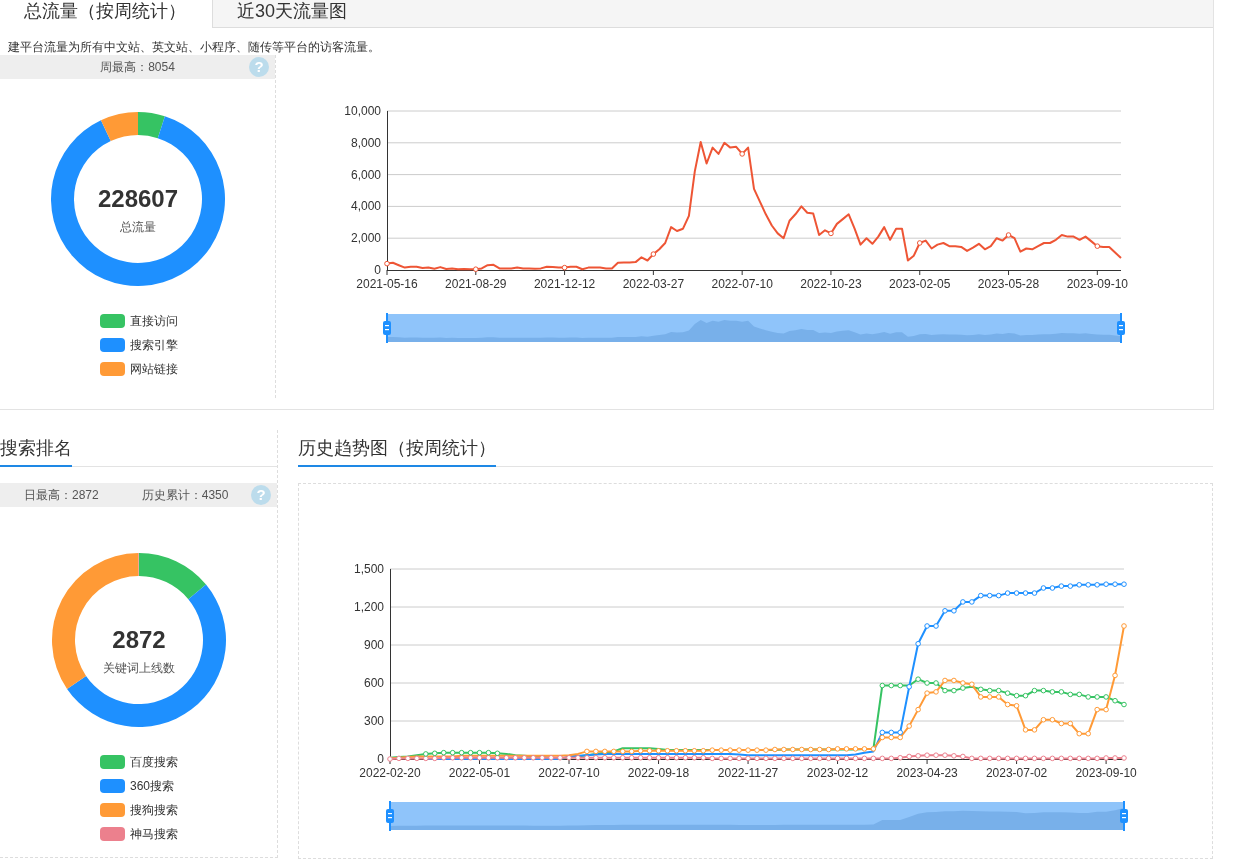  What do you see at coordinates (476, 284) in the screenshot?
I see `axis-label: 2021-08-29` at bounding box center [476, 284].